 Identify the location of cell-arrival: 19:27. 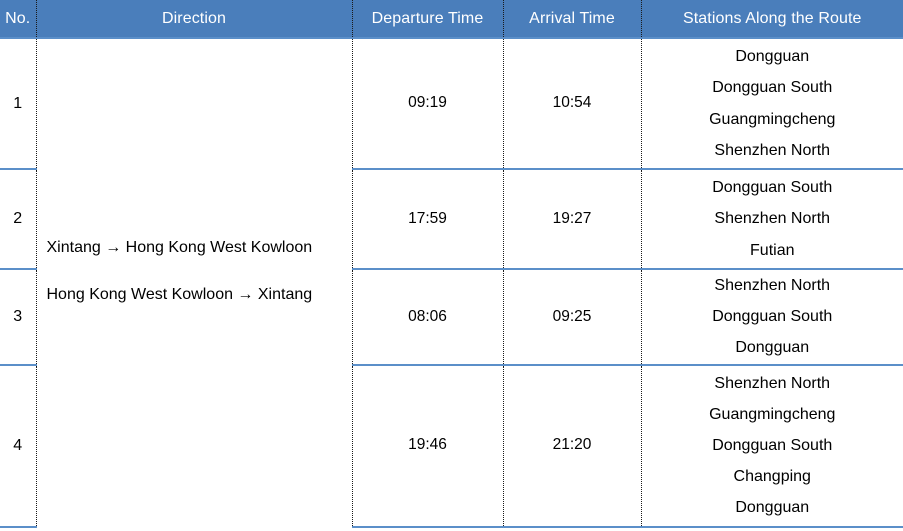
(572, 219).